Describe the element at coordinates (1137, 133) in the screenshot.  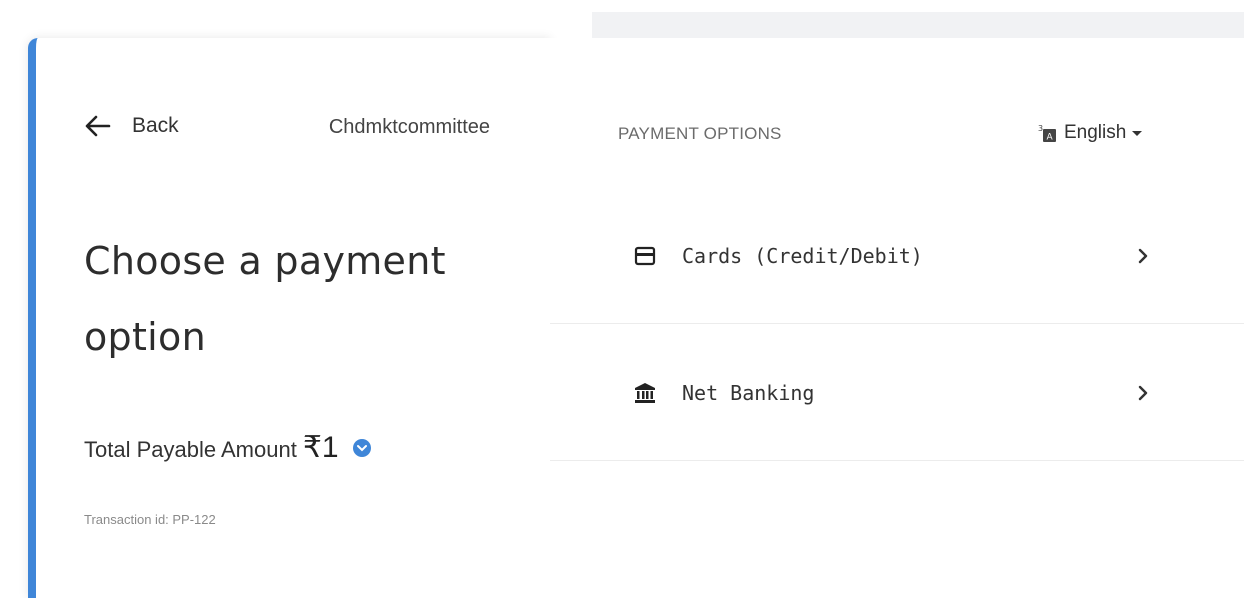
I see `caret-down-icon` at that location.